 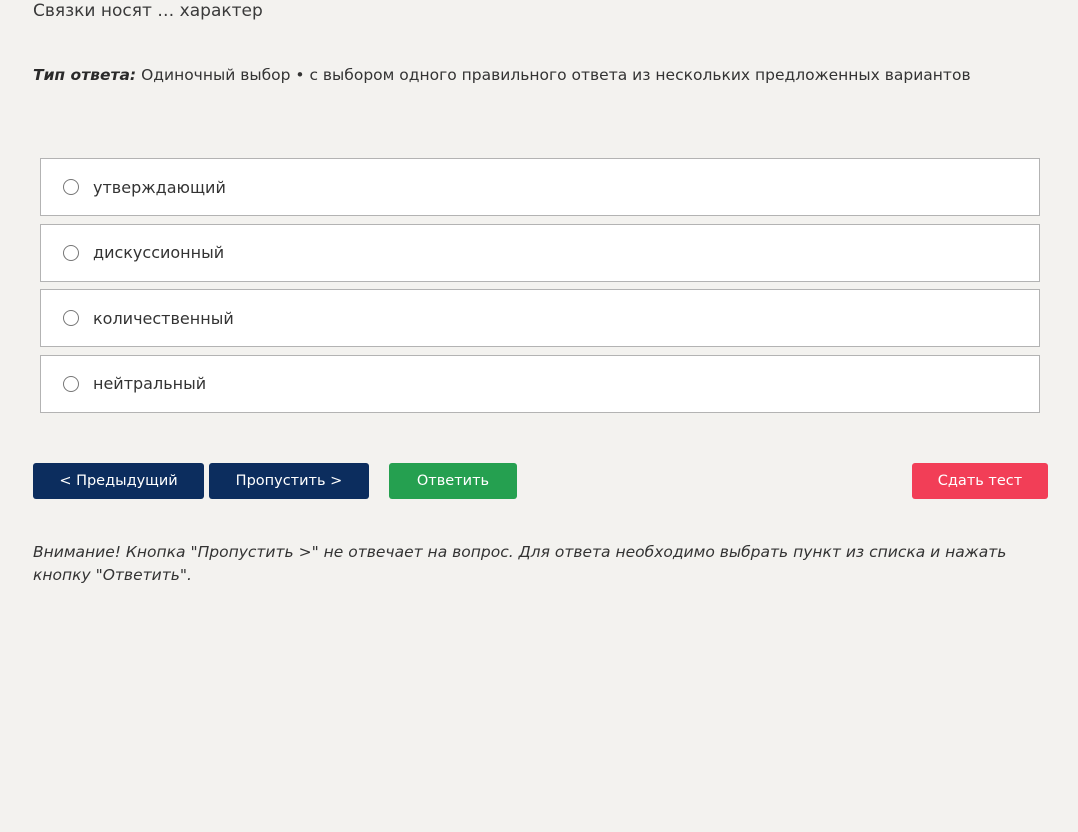 What do you see at coordinates (453, 481) in the screenshot?
I see `answer-button: Ответить` at bounding box center [453, 481].